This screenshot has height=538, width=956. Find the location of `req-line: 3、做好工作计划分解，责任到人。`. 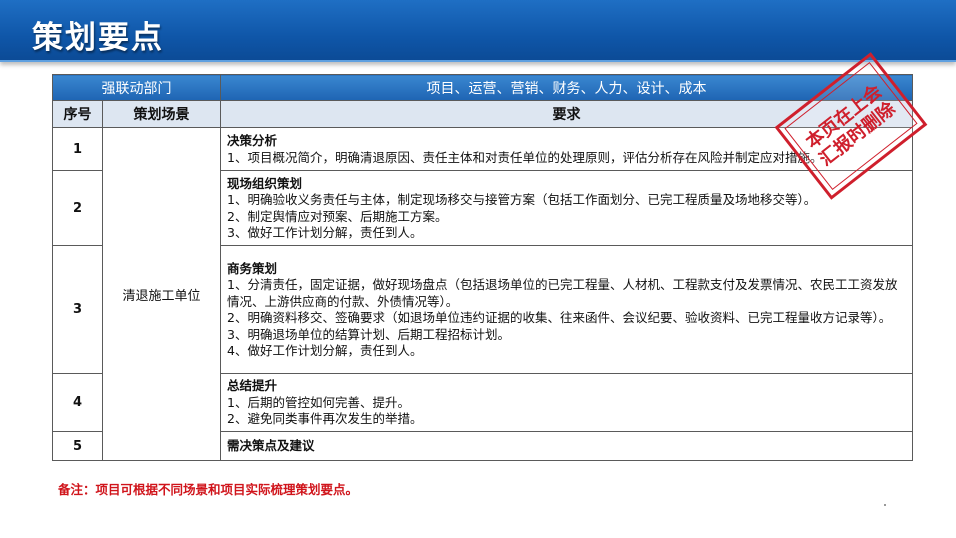

req-line: 3、做好工作计划分解，责任到人。 is located at coordinates (325, 232).